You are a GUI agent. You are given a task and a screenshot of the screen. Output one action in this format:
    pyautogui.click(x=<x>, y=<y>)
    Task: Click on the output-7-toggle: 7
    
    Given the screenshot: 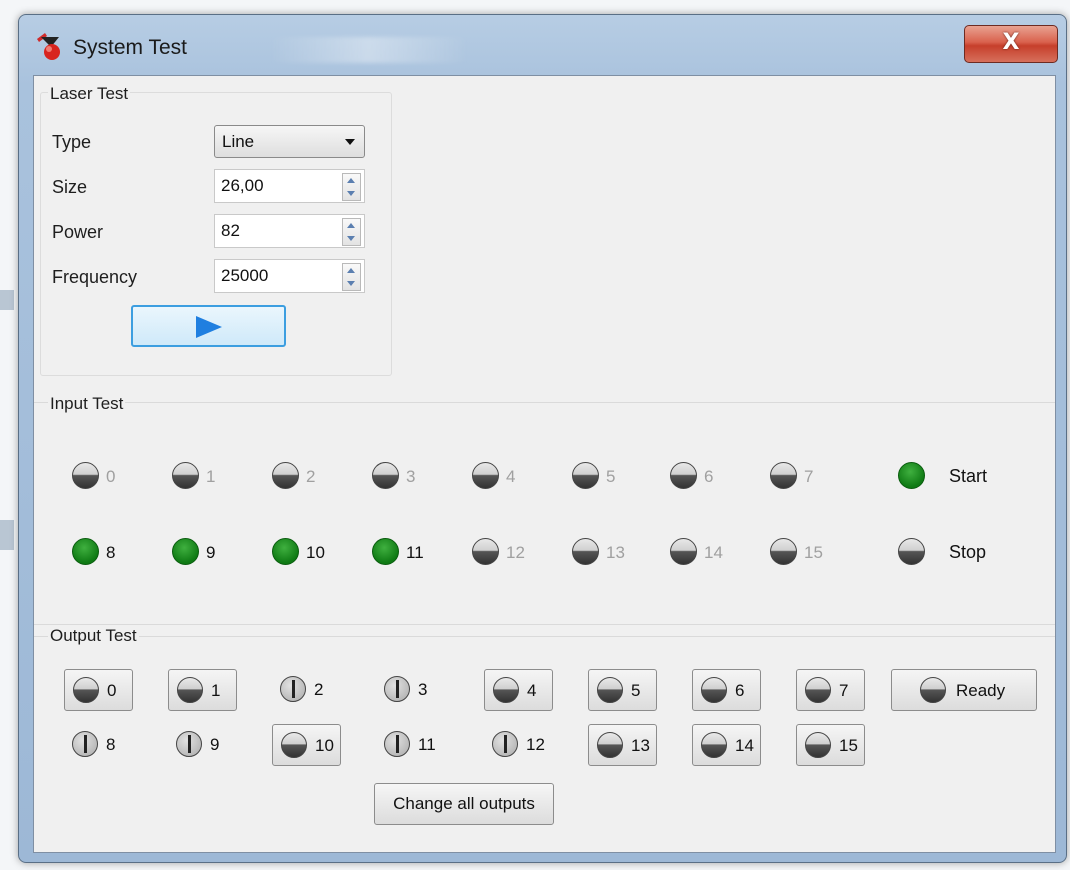 What is the action you would take?
    pyautogui.click(x=830, y=690)
    